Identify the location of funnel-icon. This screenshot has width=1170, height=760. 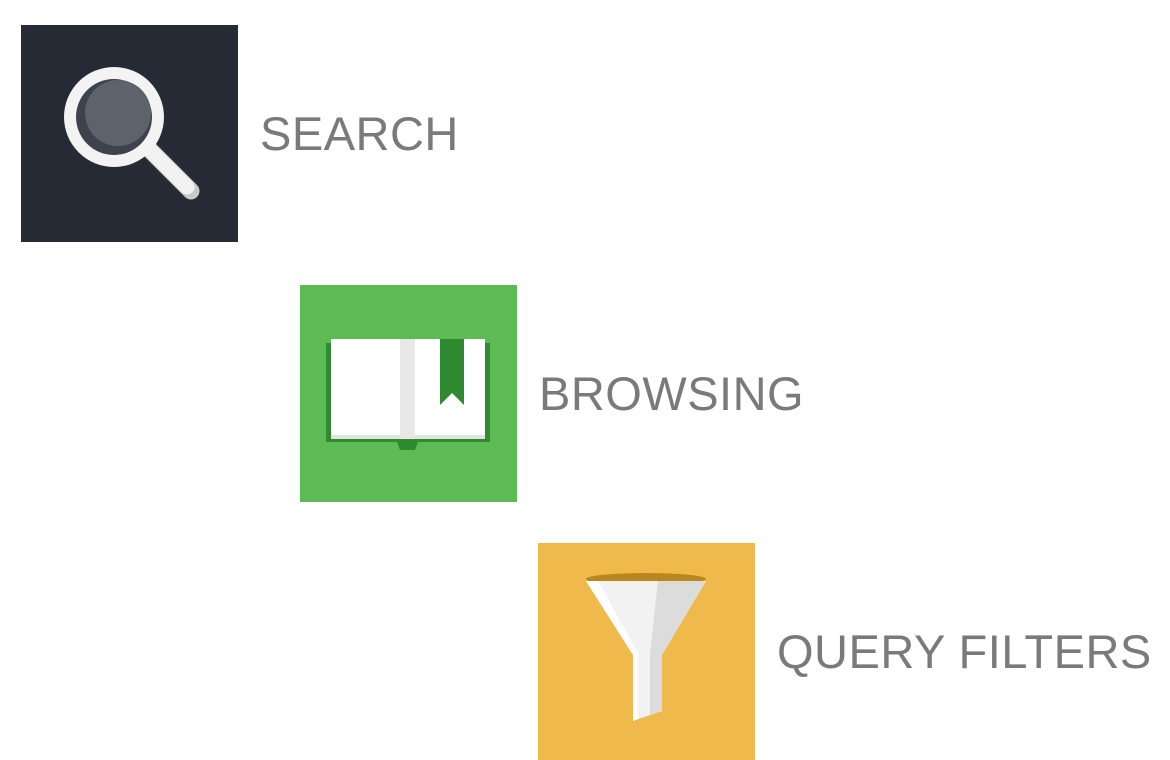
(646, 651).